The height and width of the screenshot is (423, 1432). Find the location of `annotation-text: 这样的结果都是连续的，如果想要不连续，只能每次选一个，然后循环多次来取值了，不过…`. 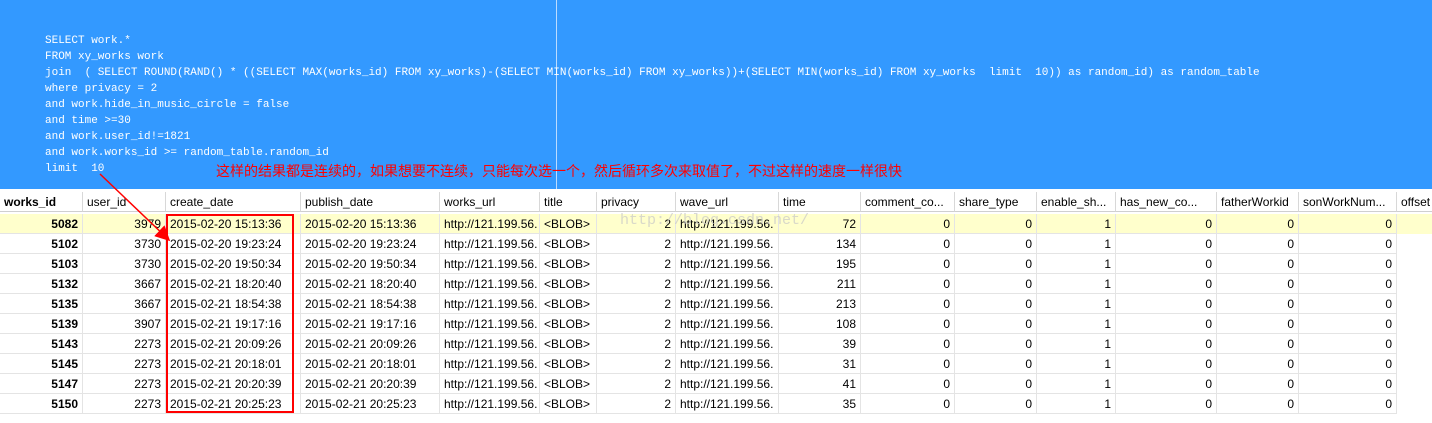

annotation-text: 这样的结果都是连续的，如果想要不连续，只能每次选一个，然后循环多次来取值了，不过… is located at coordinates (559, 172).